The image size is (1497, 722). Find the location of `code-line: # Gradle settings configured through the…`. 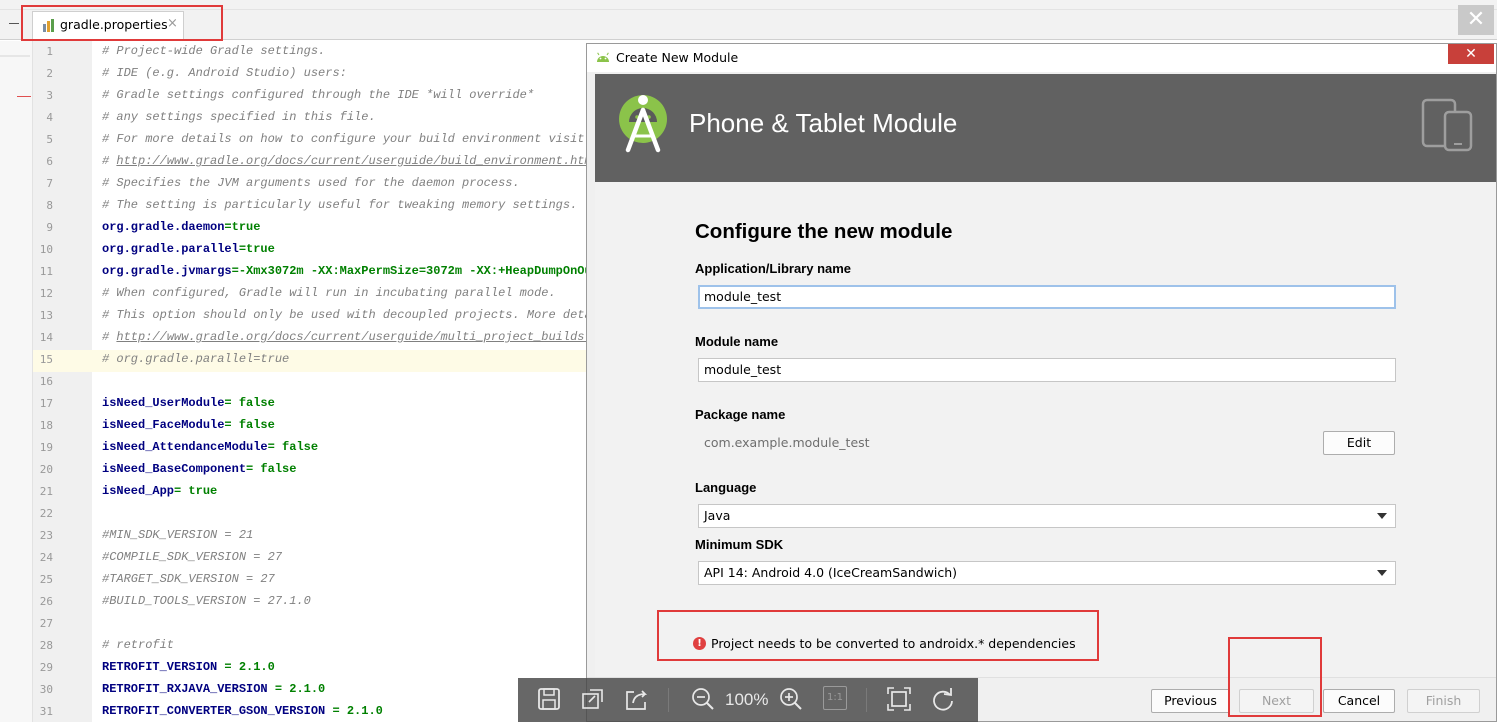

code-line: # Gradle settings configured through the… is located at coordinates (347, 95).